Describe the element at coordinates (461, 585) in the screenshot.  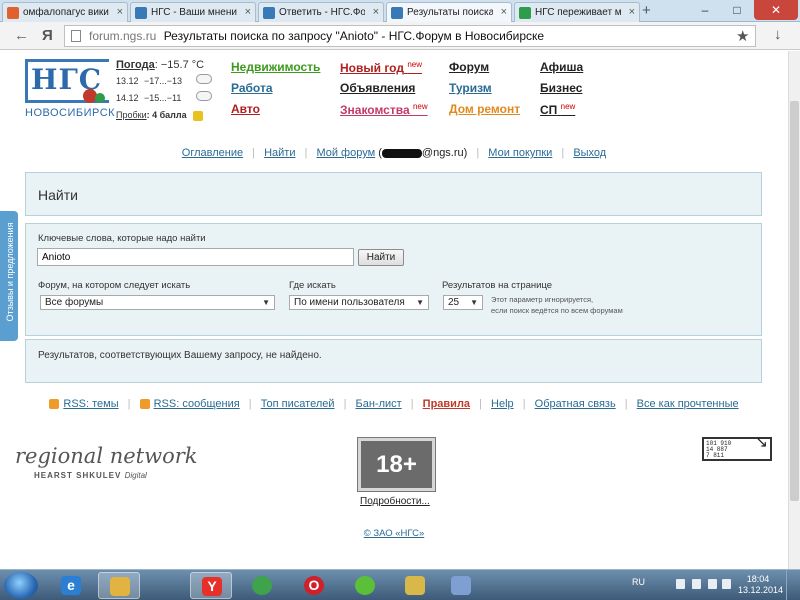
I see `taskbar-paint` at that location.